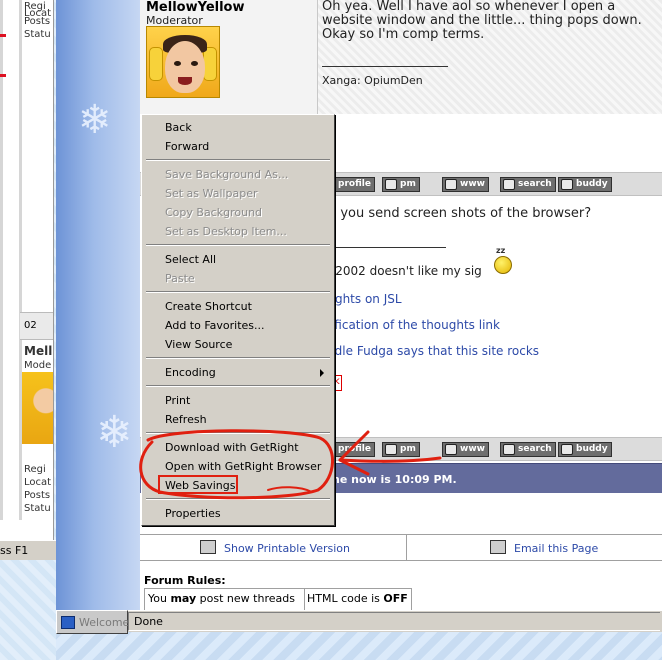  What do you see at coordinates (190, 372) in the screenshot?
I see `menu-item-label: Encoding` at bounding box center [190, 372].